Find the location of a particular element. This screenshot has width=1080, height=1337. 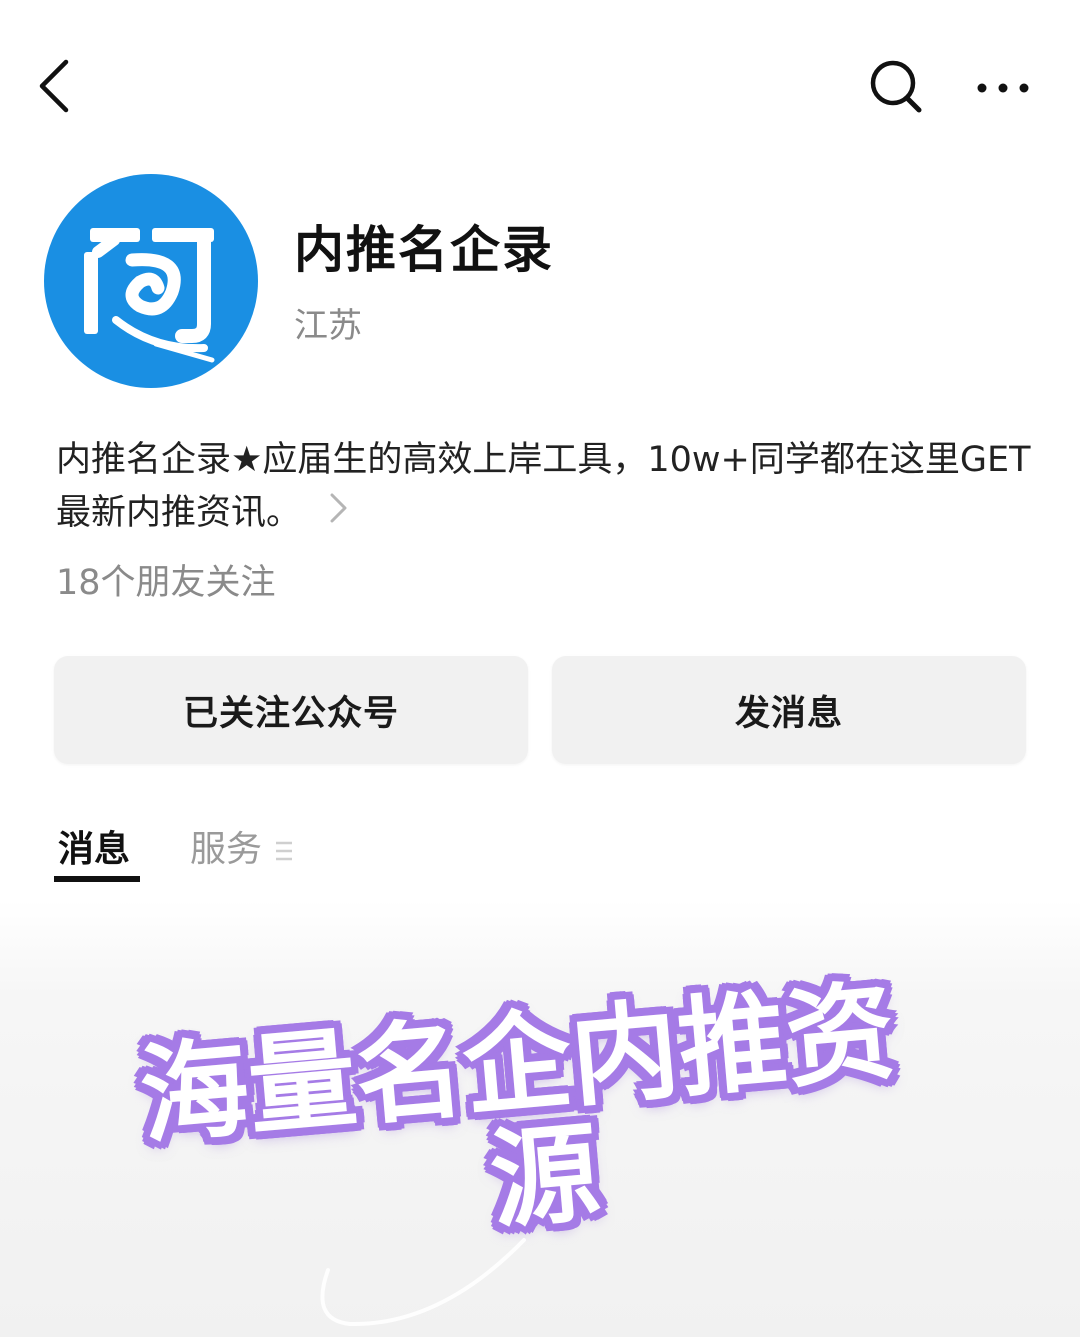

chevron-left-icon is located at coordinates (54, 86).